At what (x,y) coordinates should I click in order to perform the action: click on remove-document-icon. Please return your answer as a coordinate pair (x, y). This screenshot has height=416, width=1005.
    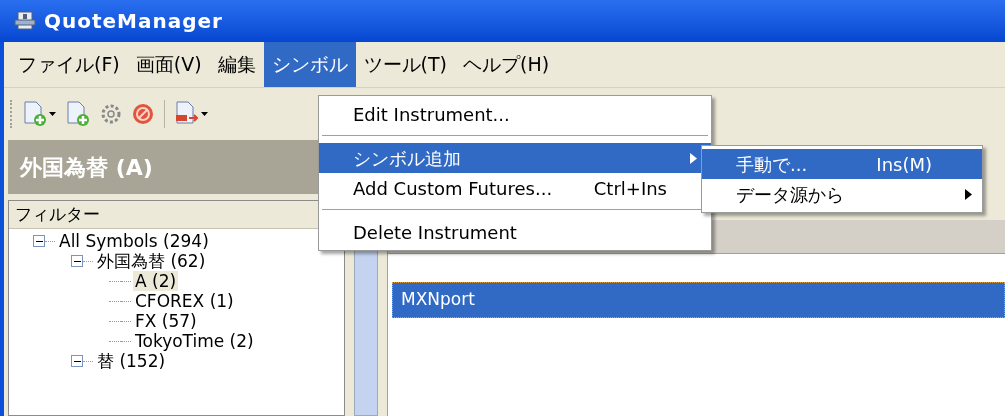
    Looking at the image, I should click on (187, 114).